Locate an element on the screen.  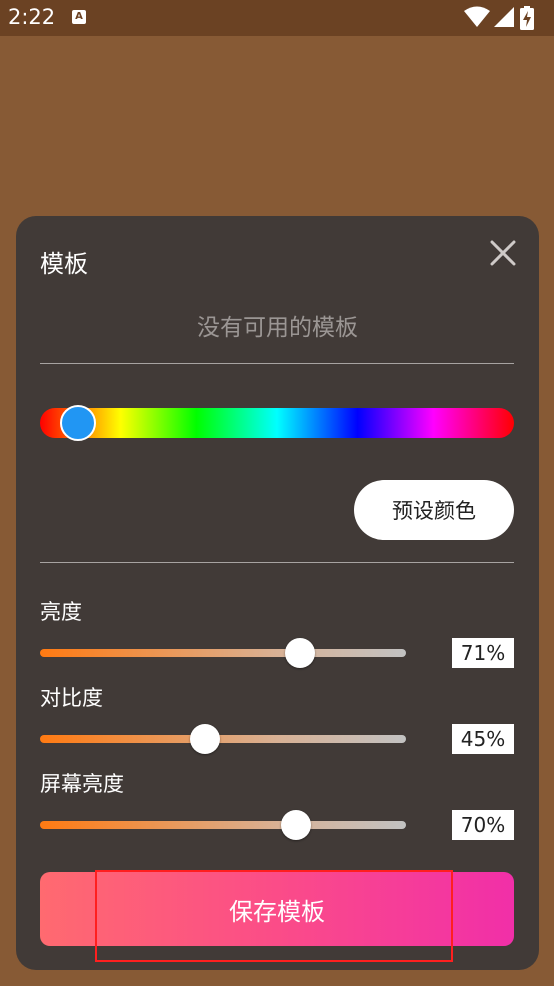
status-icons is located at coordinates (504, 18).